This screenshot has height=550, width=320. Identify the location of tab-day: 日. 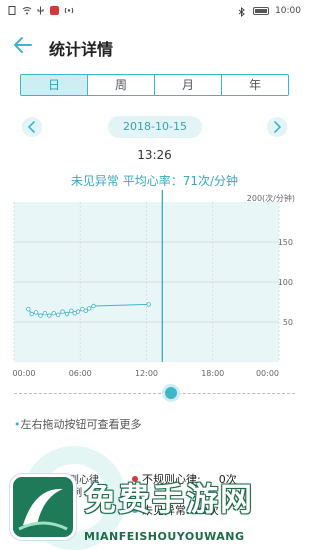
(54, 85).